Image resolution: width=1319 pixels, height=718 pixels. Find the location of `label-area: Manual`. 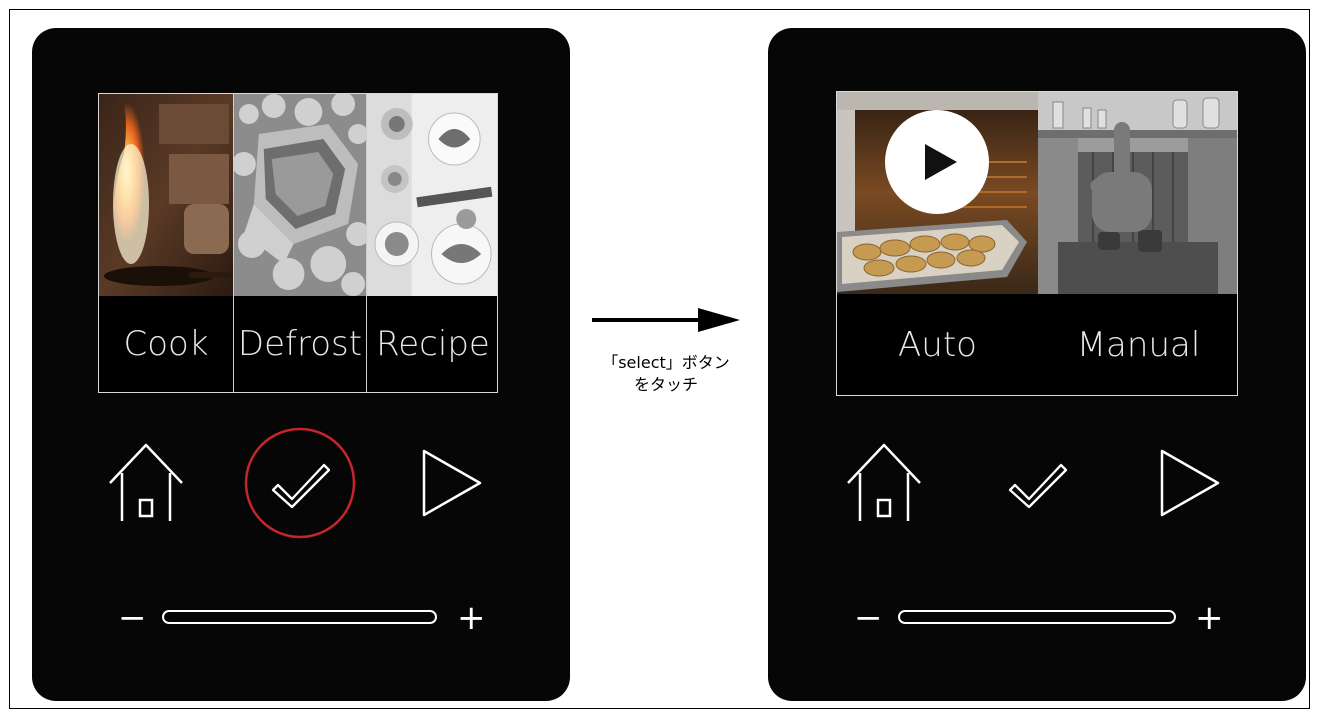

label-area: Manual is located at coordinates (1137, 344).